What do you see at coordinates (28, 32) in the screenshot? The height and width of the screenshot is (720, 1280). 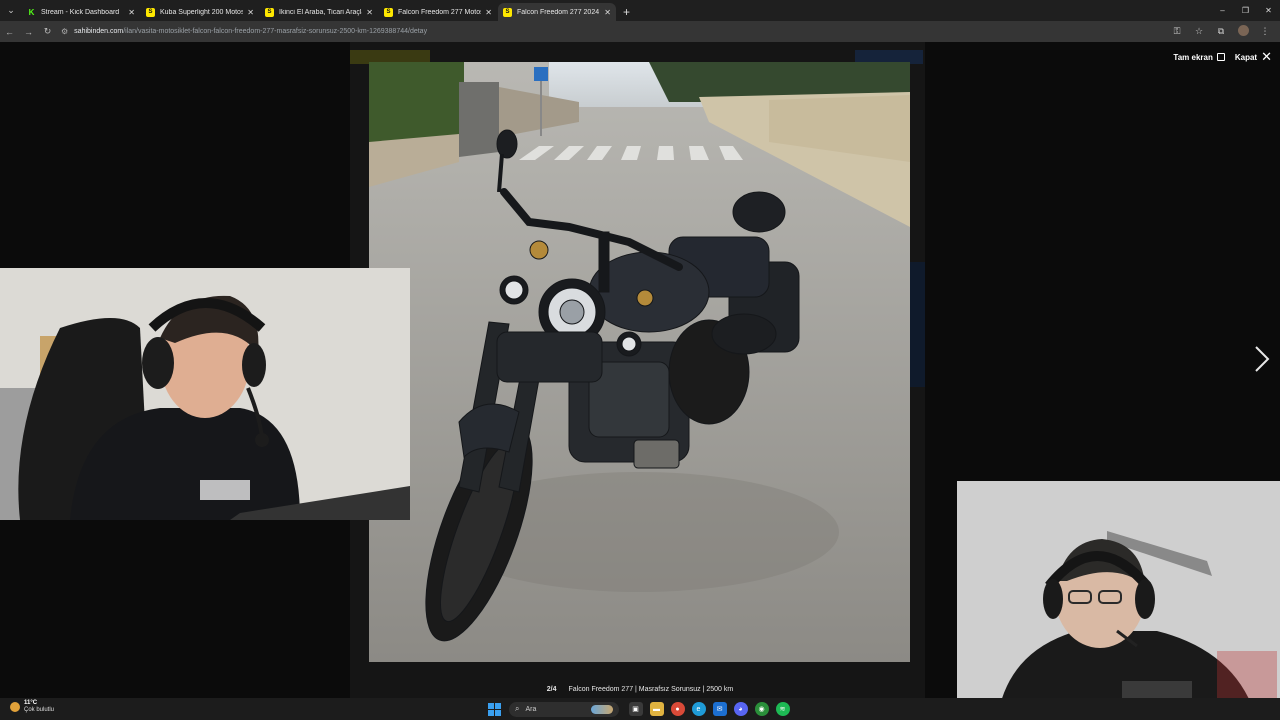 I see `forward-arrow-icon: →` at bounding box center [28, 32].